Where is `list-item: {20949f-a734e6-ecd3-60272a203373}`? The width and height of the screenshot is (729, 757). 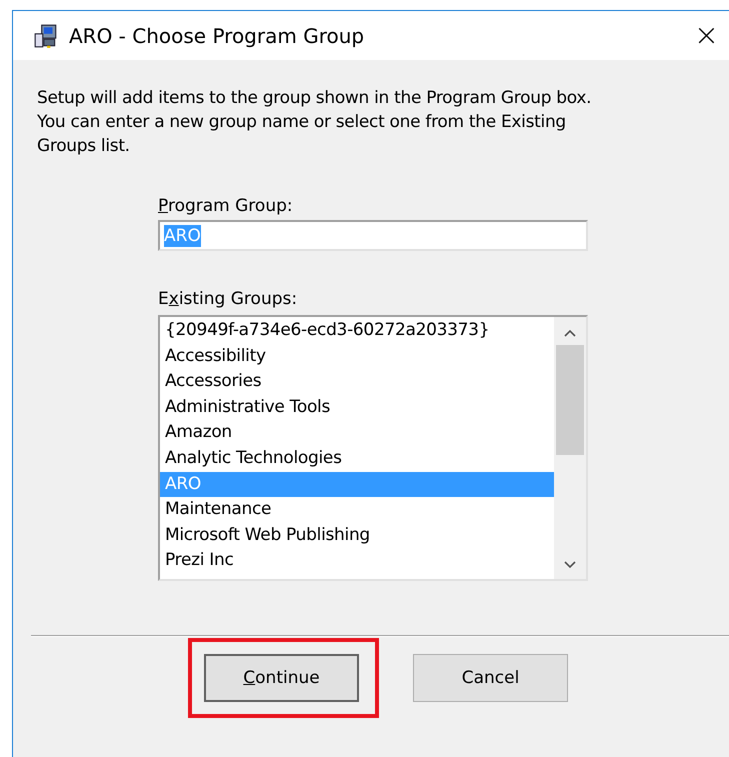
list-item: {20949f-a734e6-ecd3-60272a203373} is located at coordinates (357, 331).